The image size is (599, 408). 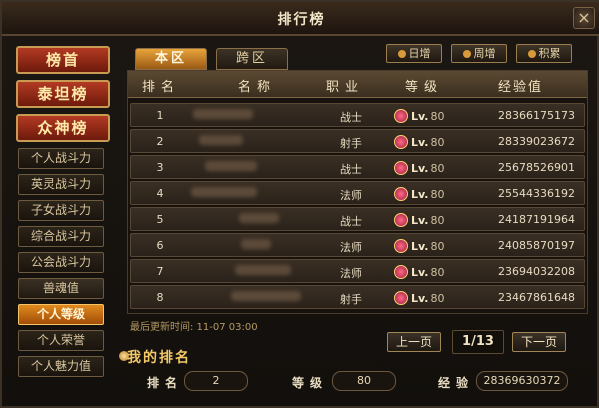 I want to click on my-rank-label: 排名, so click(x=165, y=383).